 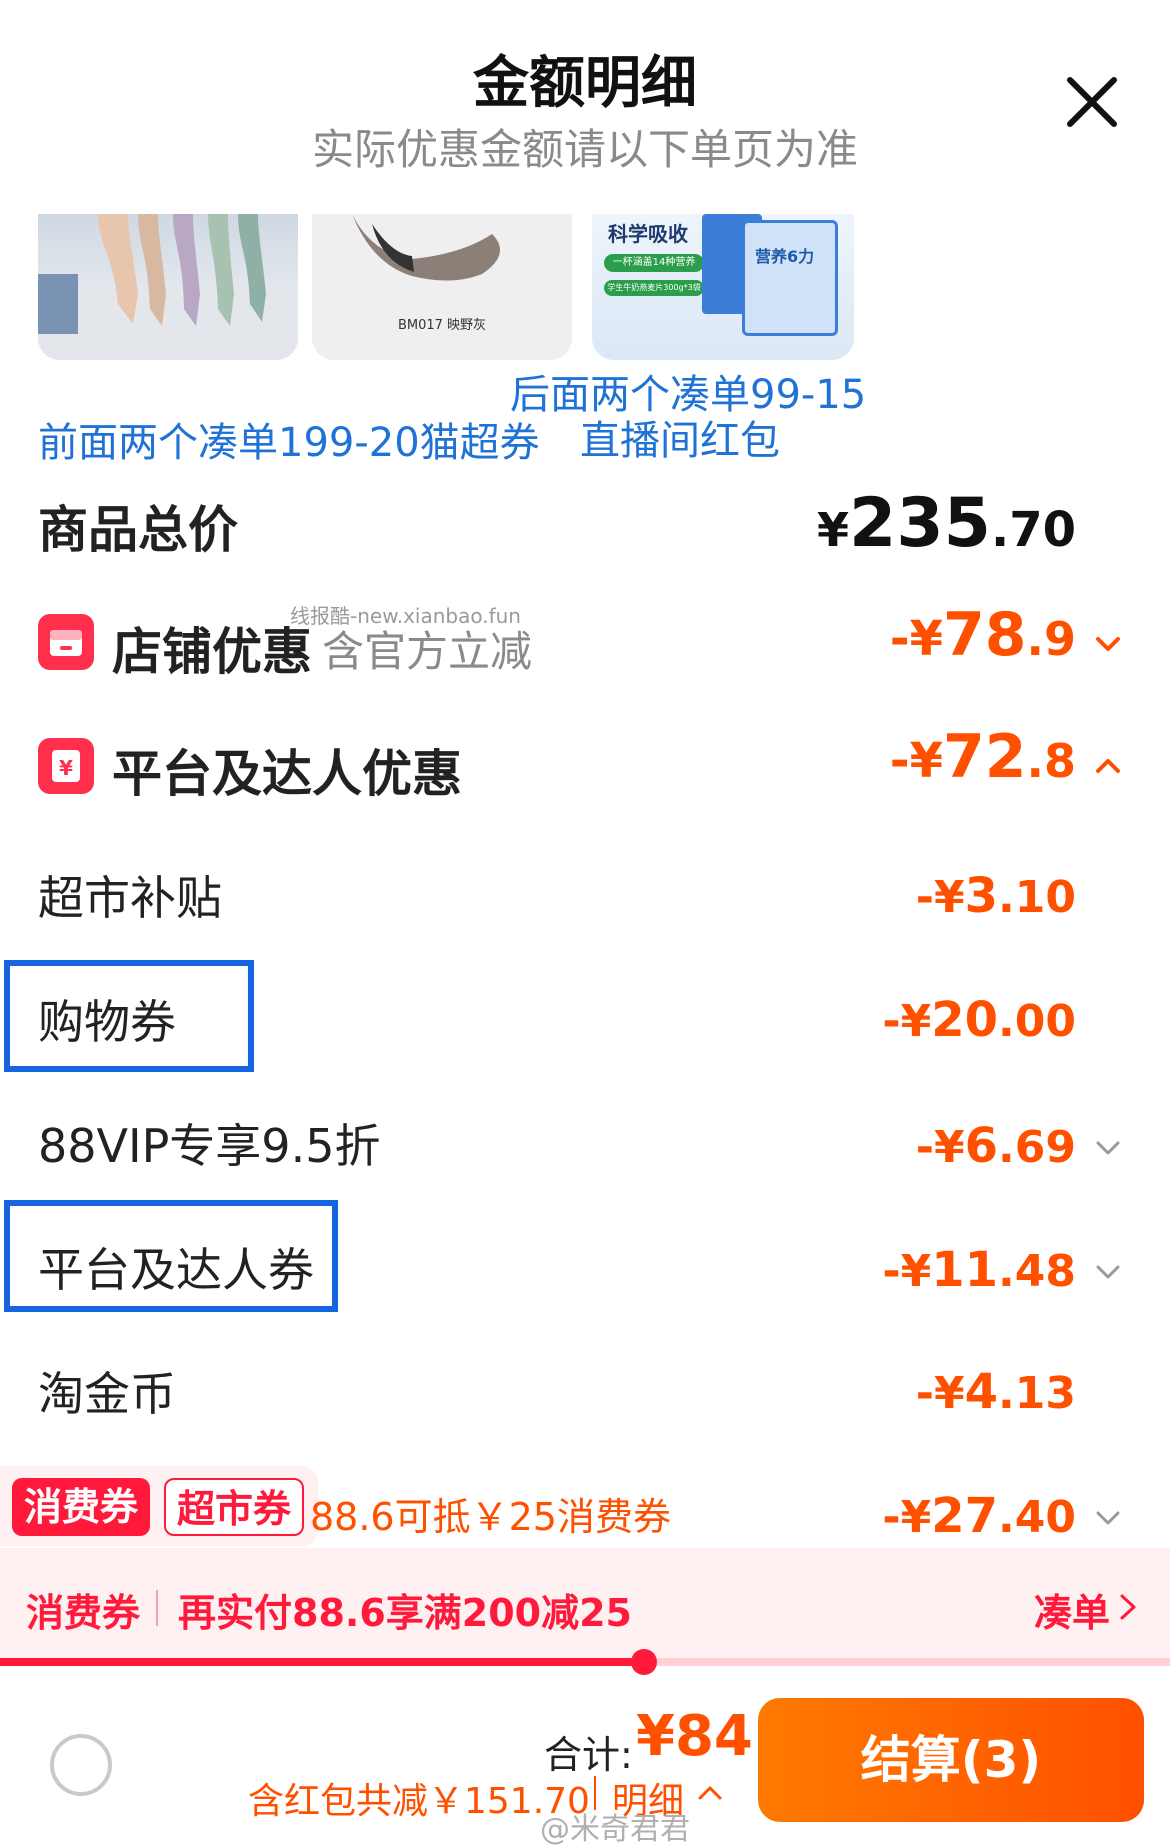 I want to click on product-caption: BM017 映野灰, so click(x=442, y=325).